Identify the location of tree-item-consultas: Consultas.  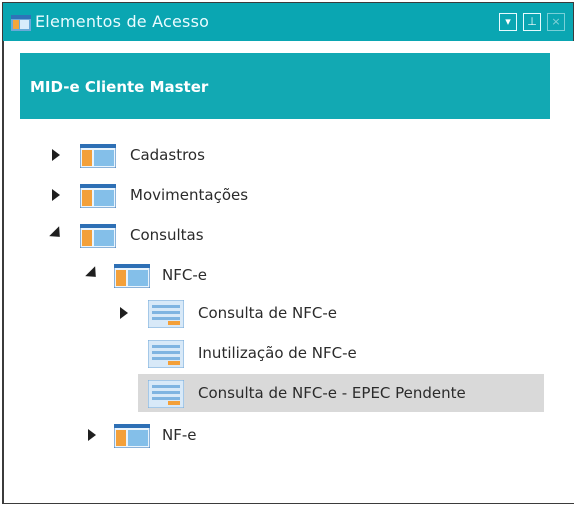
(154, 236).